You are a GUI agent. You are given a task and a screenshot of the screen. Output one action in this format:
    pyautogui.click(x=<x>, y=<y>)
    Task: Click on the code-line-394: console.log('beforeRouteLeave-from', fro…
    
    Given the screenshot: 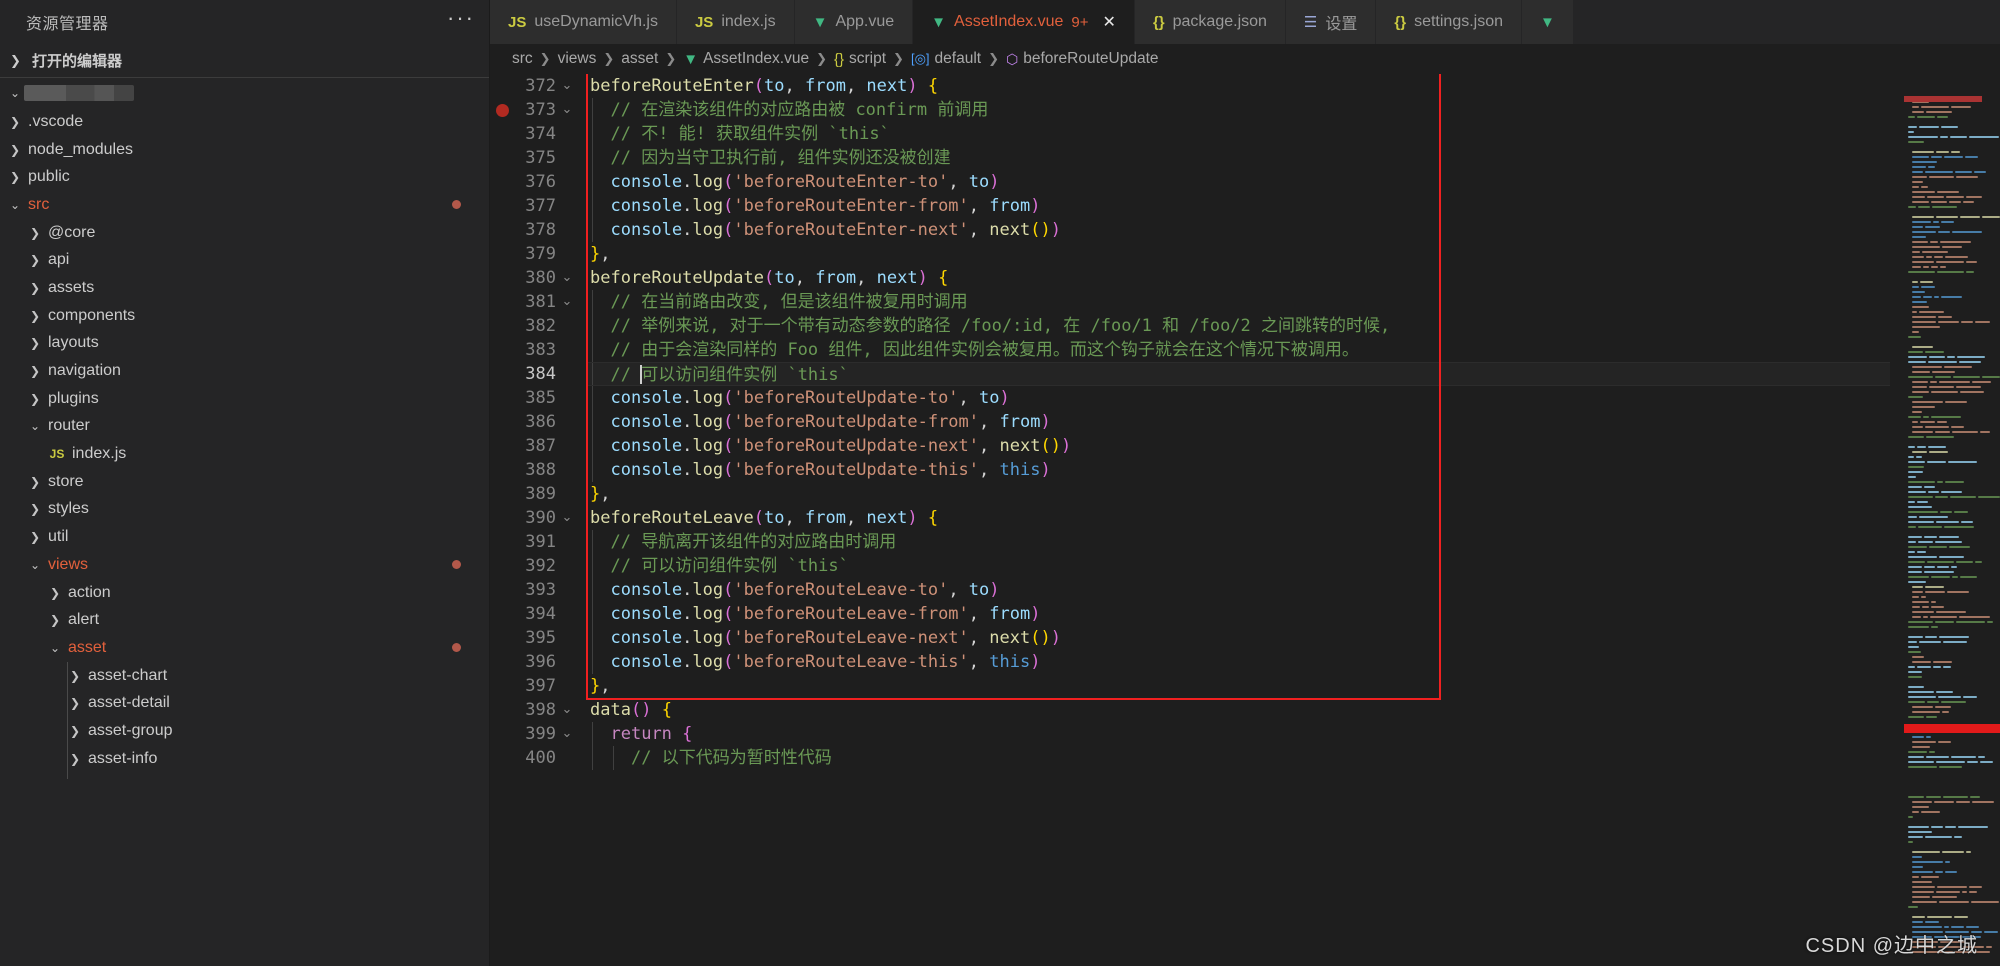 What is the action you would take?
    pyautogui.click(x=1238, y=614)
    